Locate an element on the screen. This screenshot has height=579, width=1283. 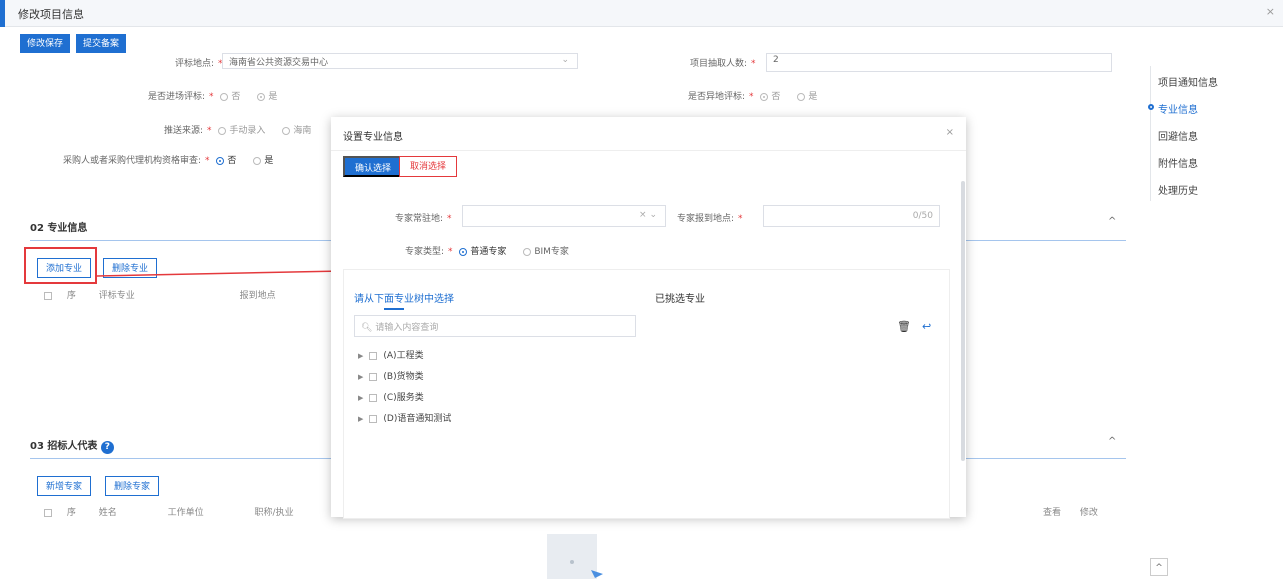
push-radio-manual is located at coordinates (222, 130).